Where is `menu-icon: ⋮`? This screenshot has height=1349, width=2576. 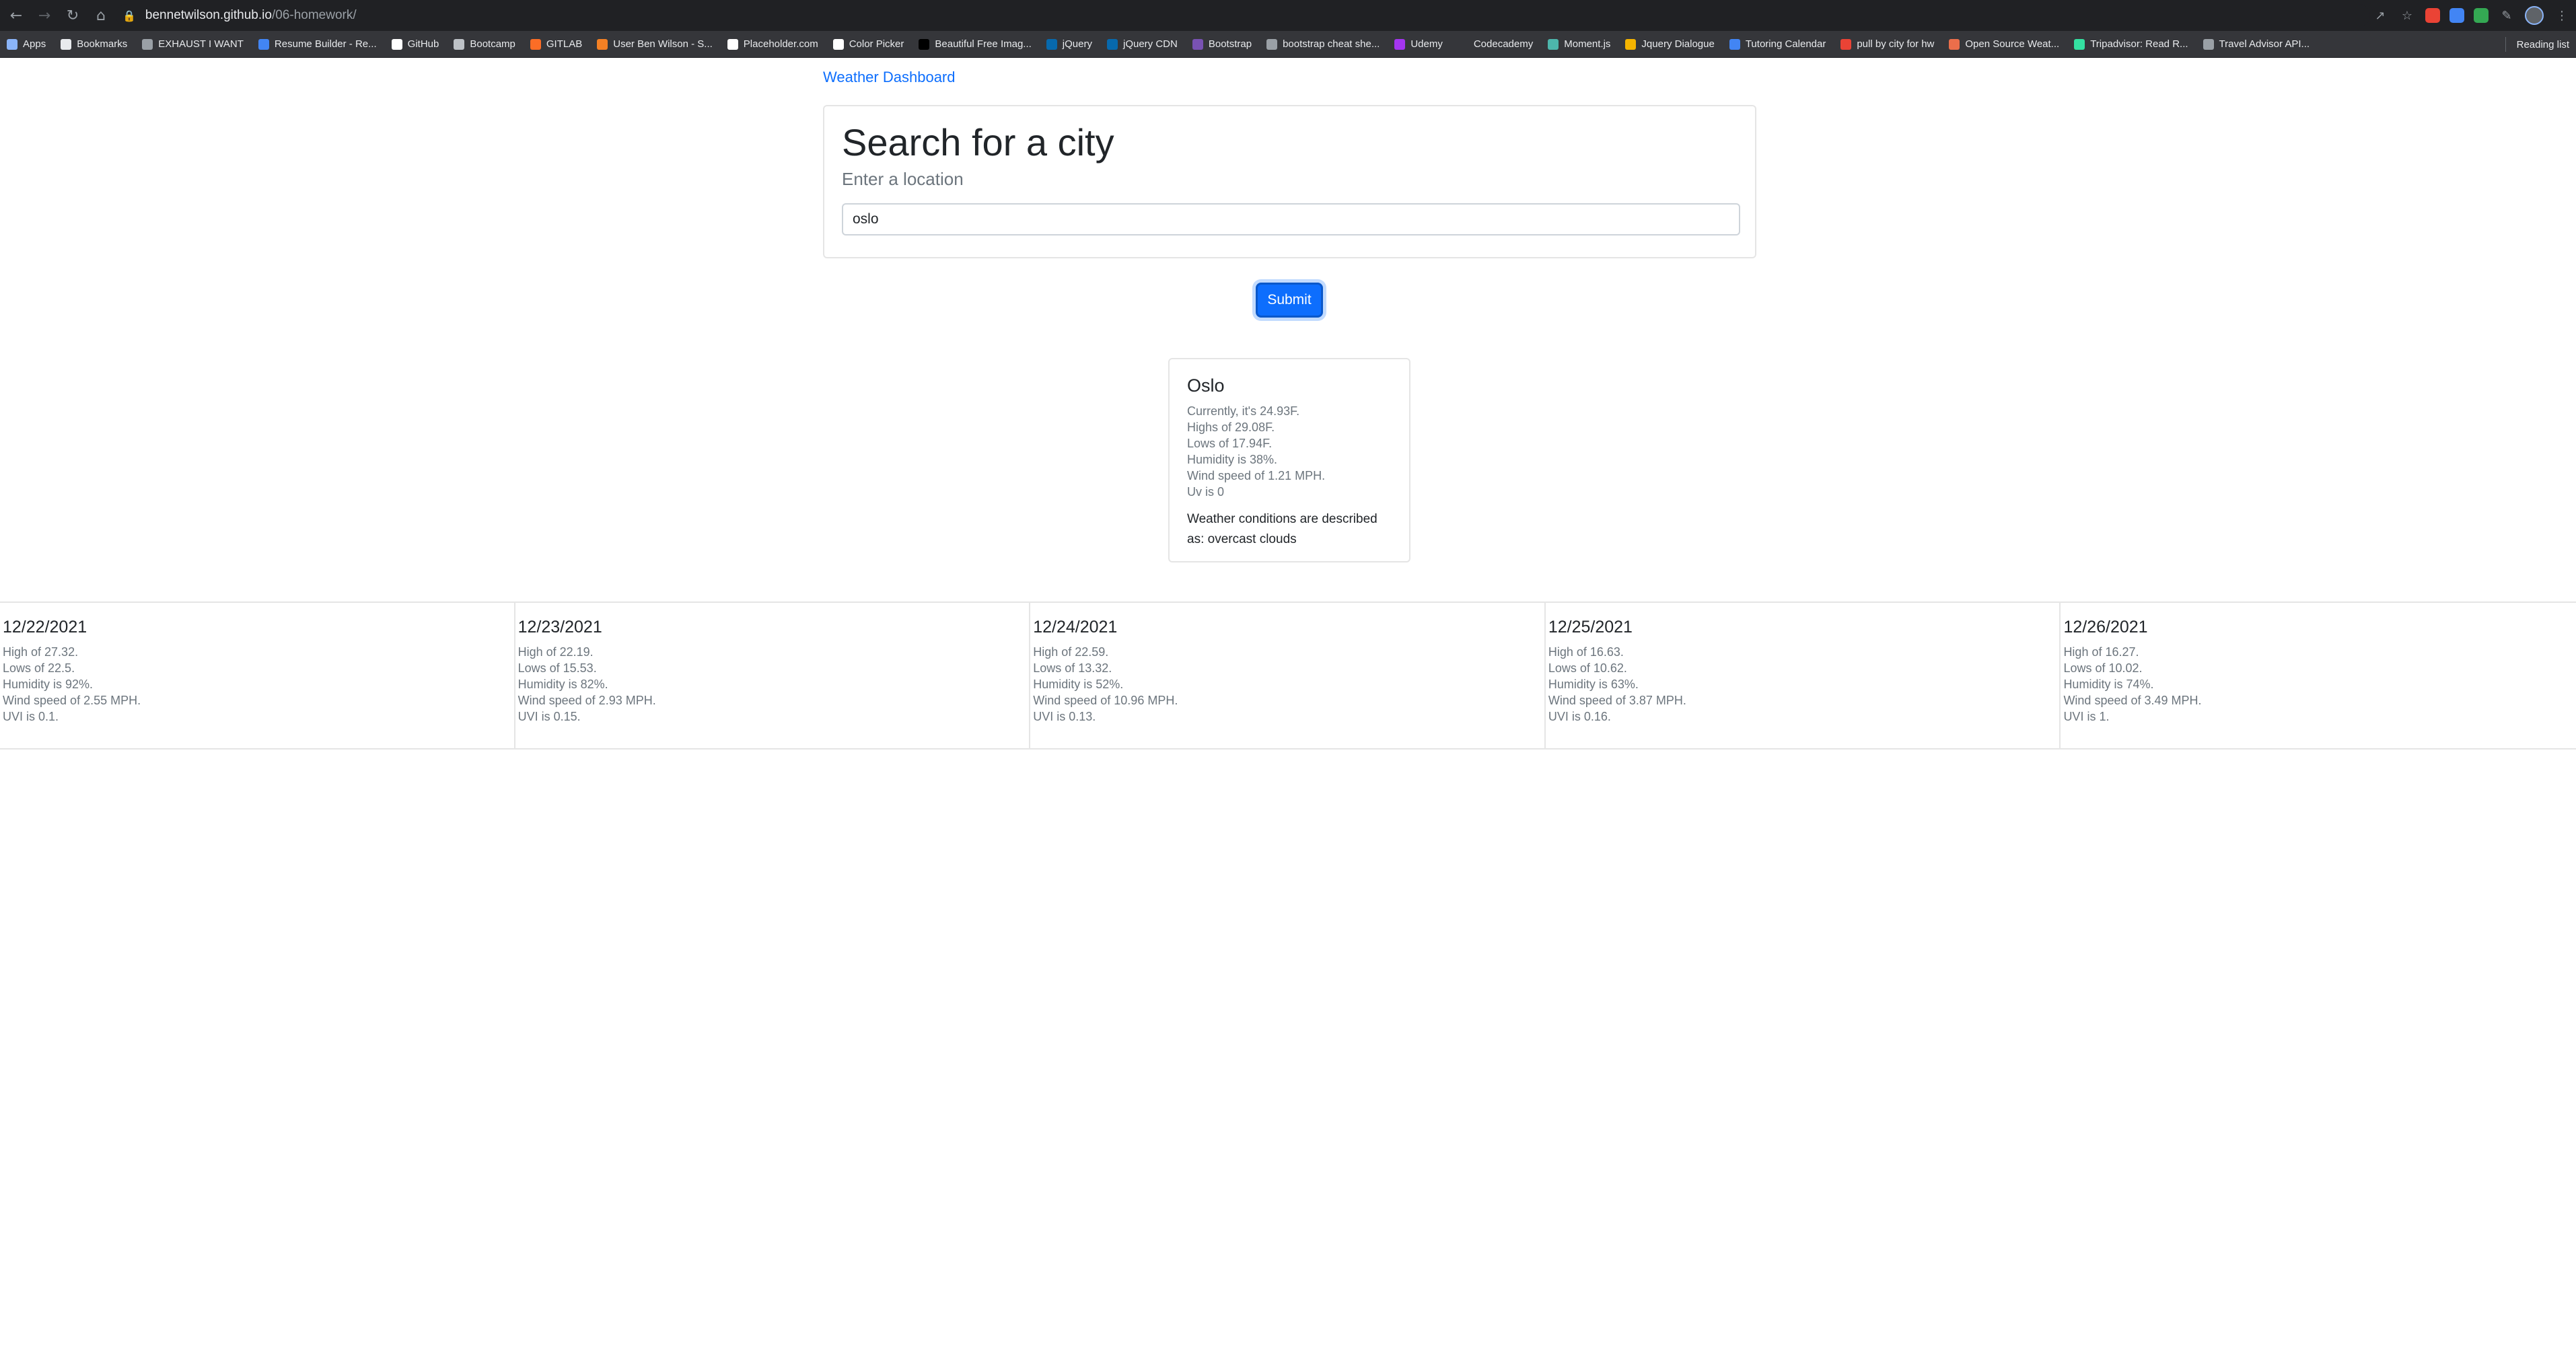
menu-icon: ⋮ is located at coordinates (2562, 15).